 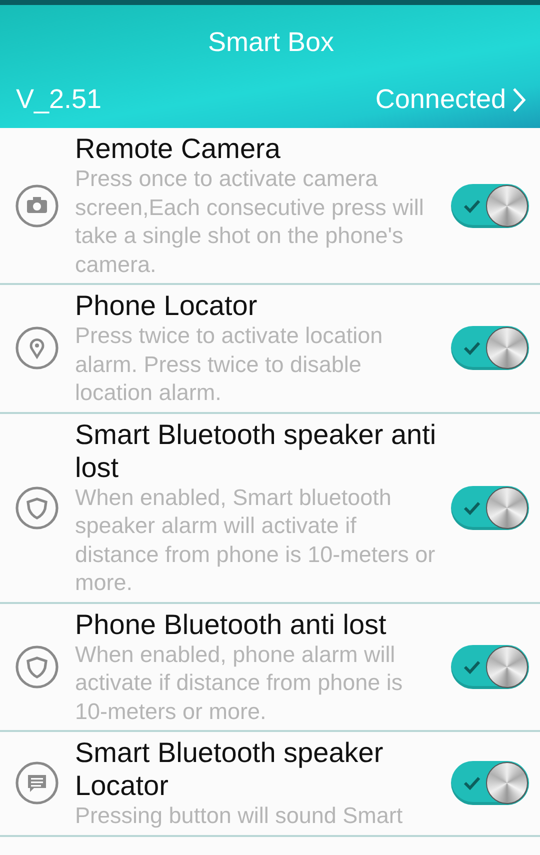 What do you see at coordinates (231, 624) in the screenshot?
I see `setting-title: Phone Bluetooth anti lost` at bounding box center [231, 624].